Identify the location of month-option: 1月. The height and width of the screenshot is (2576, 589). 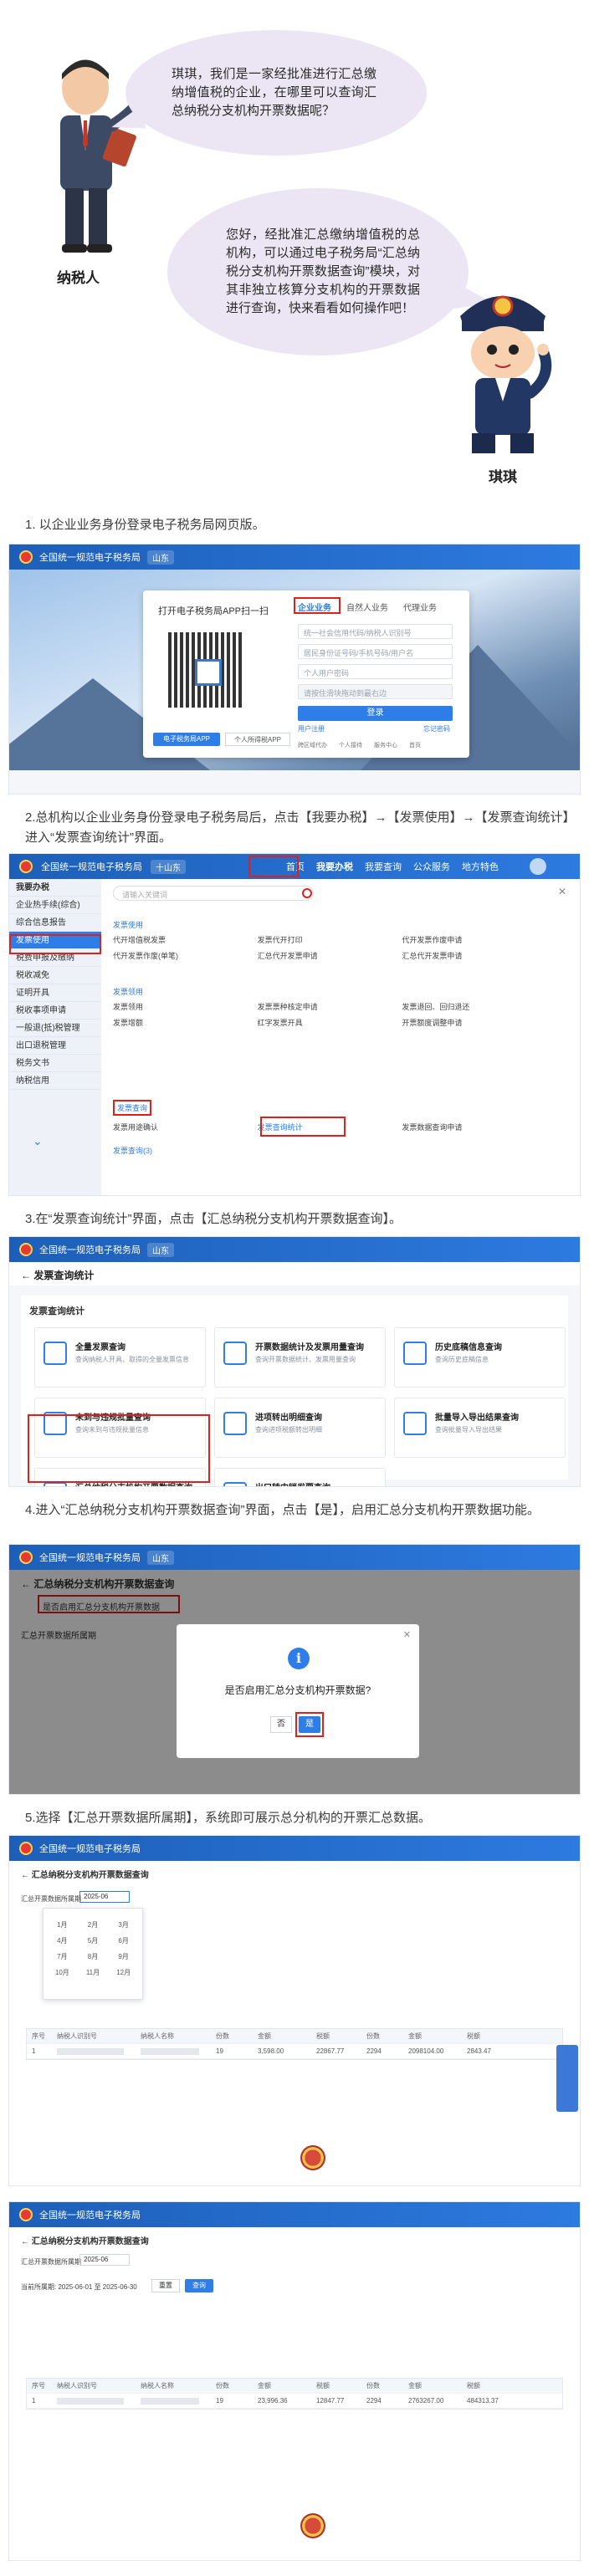
(62, 1924).